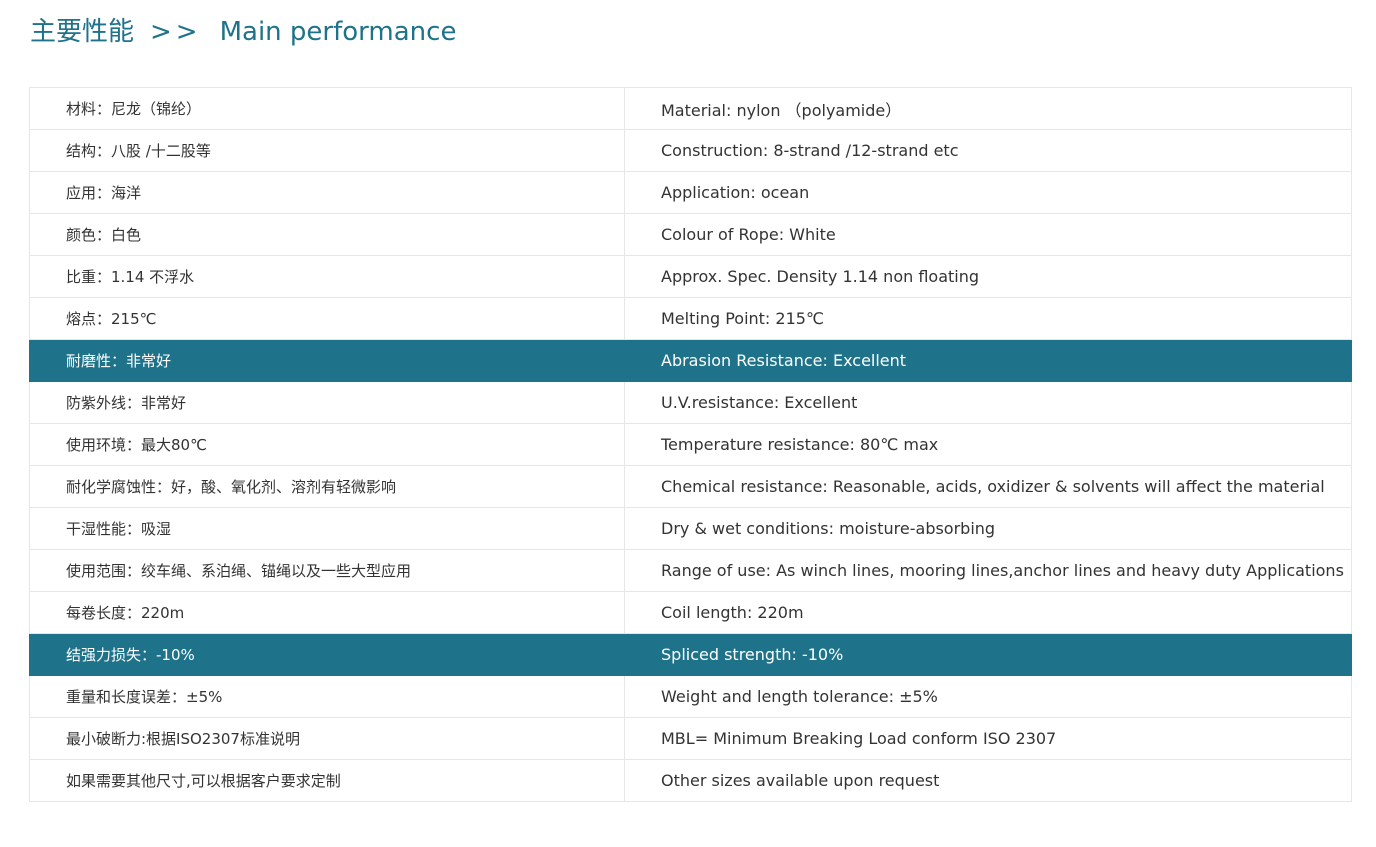  Describe the element at coordinates (988, 234) in the screenshot. I see `spec-cell-en: Colour of Rope: White` at that location.